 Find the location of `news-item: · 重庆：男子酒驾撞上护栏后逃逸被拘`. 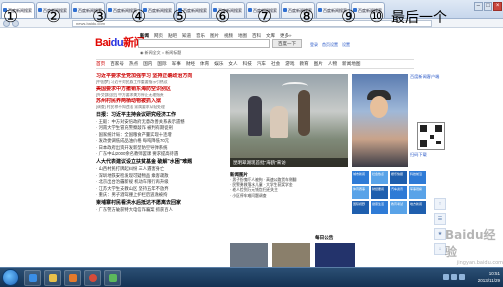

news-item: · 重庆：男子酒驾撞上护栏后逃逸被拘 is located at coordinates (161, 195).